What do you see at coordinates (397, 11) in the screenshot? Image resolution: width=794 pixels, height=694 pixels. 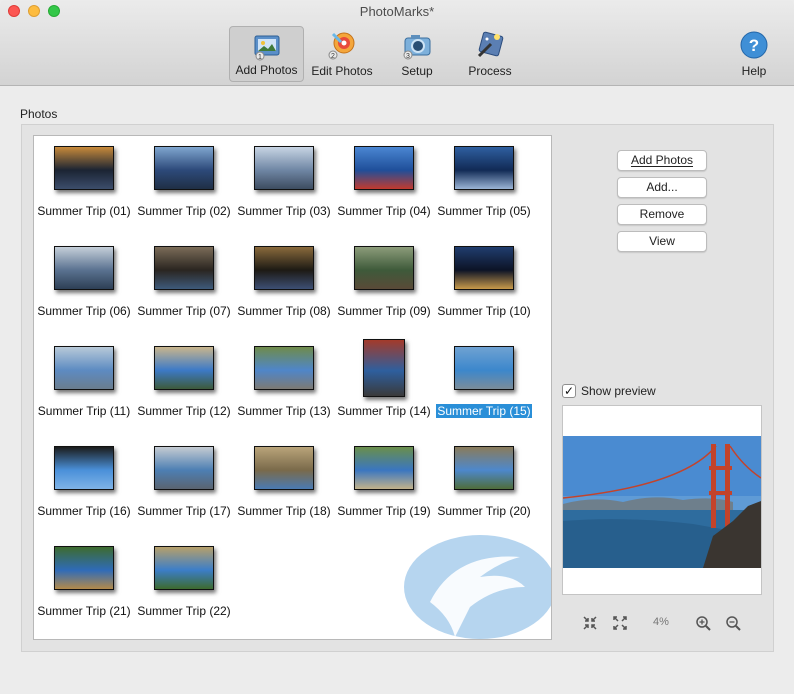 I see `window-title: PhotoMarks*` at bounding box center [397, 11].